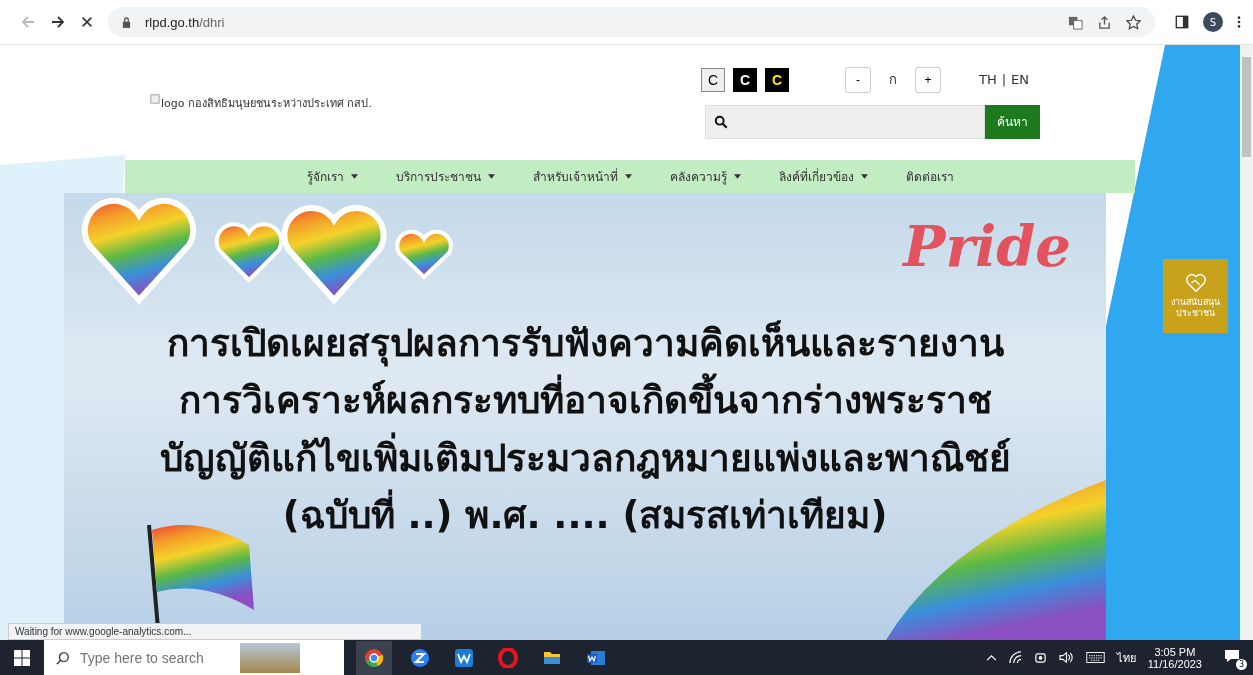  I want to click on windows-start-icon, so click(22, 657).